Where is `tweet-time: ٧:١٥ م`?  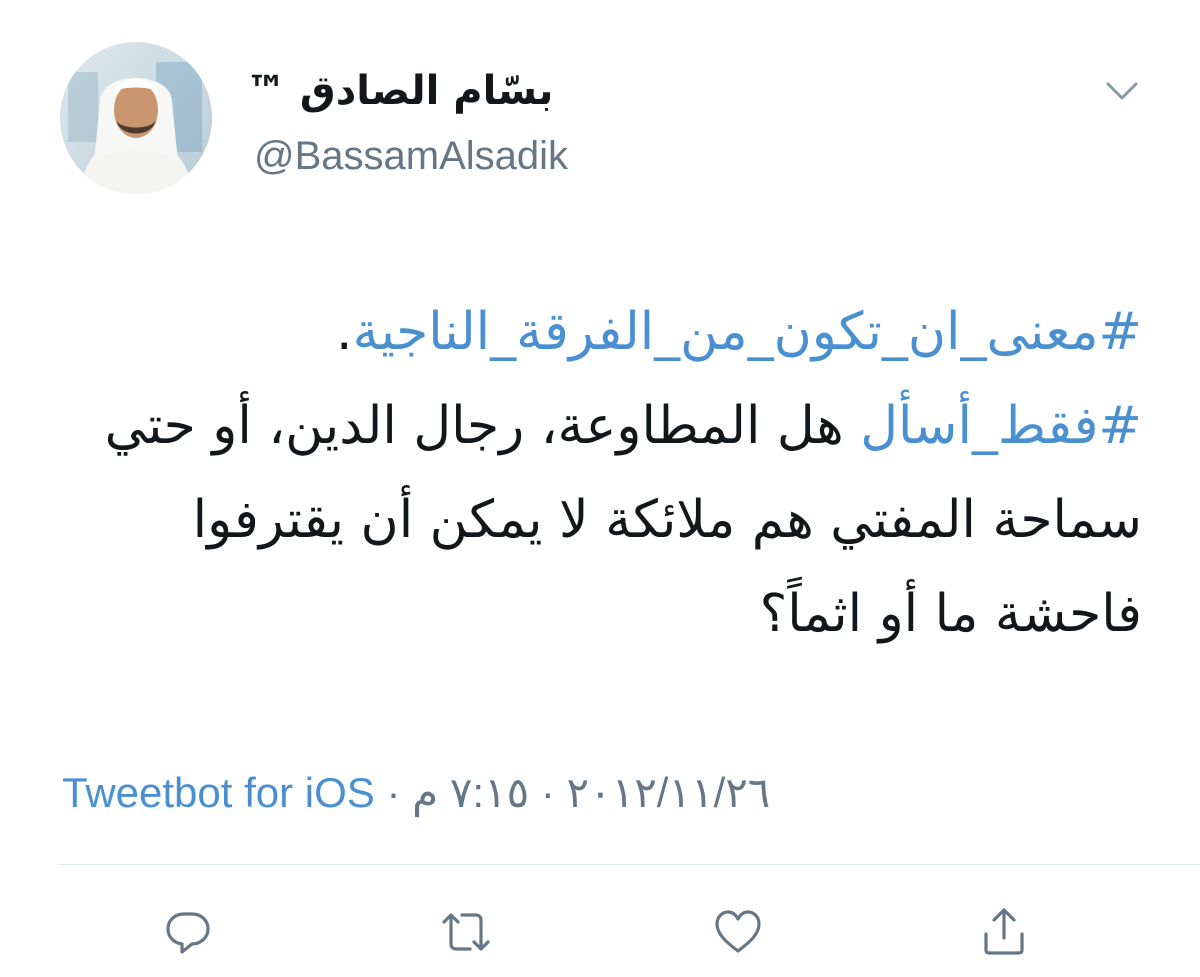 tweet-time: ٧:١٥ م is located at coordinates (471, 792).